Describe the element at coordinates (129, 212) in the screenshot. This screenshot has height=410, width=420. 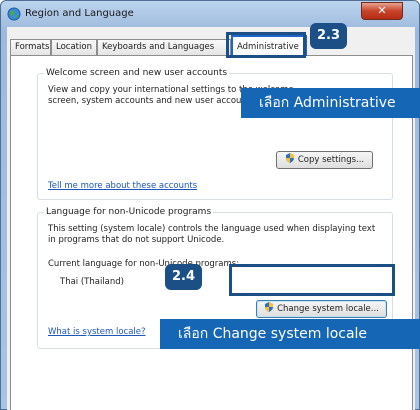
I see `non-unicode-group-legend: Language for non-Unicode programs` at that location.